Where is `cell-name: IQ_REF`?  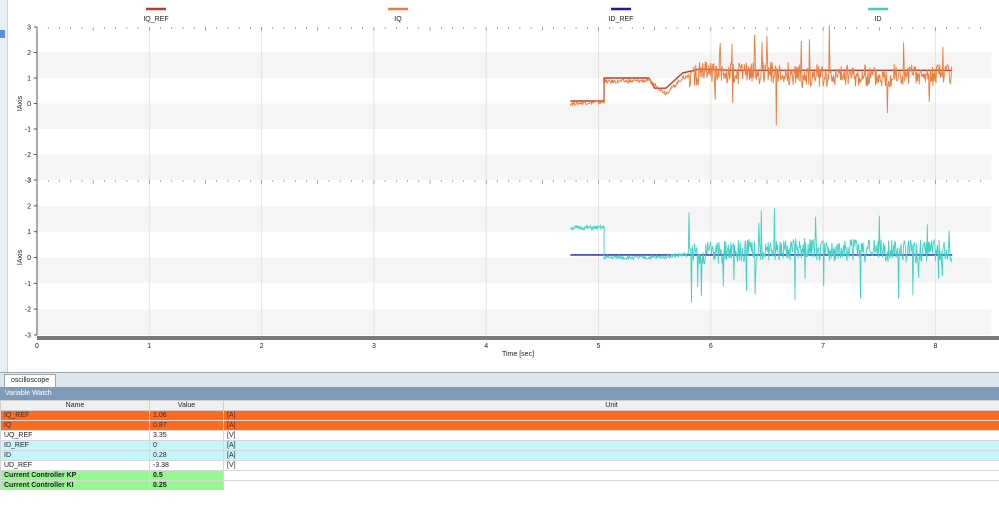 cell-name: IQ_REF is located at coordinates (75, 415).